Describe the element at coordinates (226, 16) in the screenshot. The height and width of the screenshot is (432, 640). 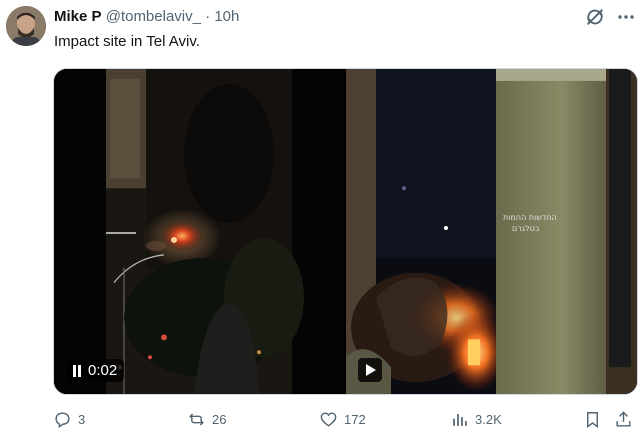
I see `tweet-time: 10h` at that location.